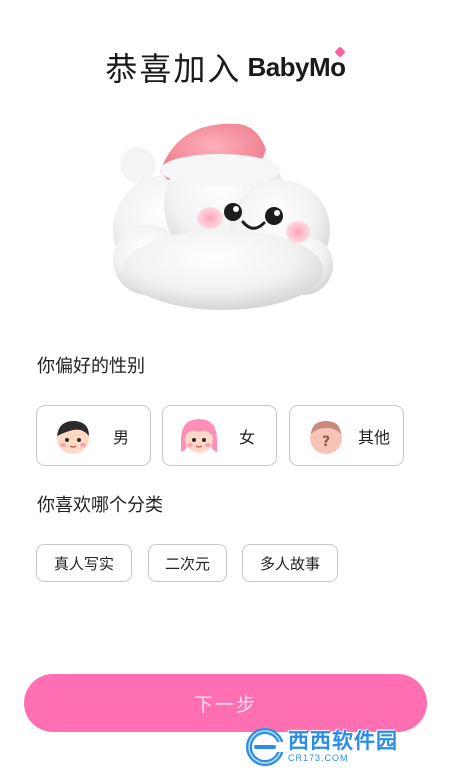  What do you see at coordinates (318, 758) in the screenshot?
I see `watermark-subtext: CR173.COM` at bounding box center [318, 758].